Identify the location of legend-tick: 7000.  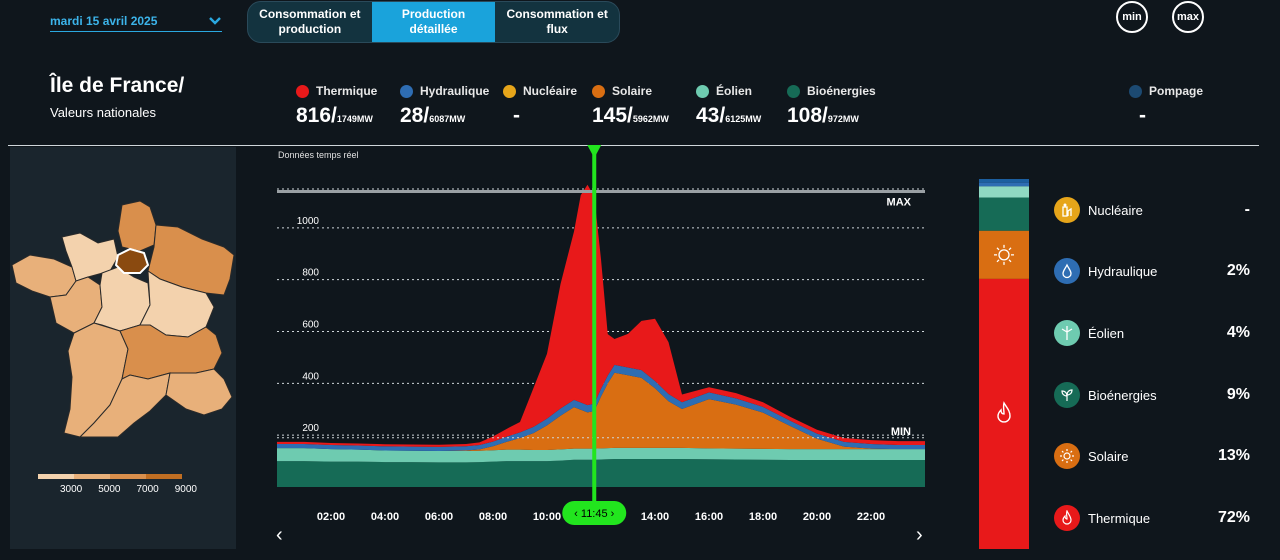
(147, 489).